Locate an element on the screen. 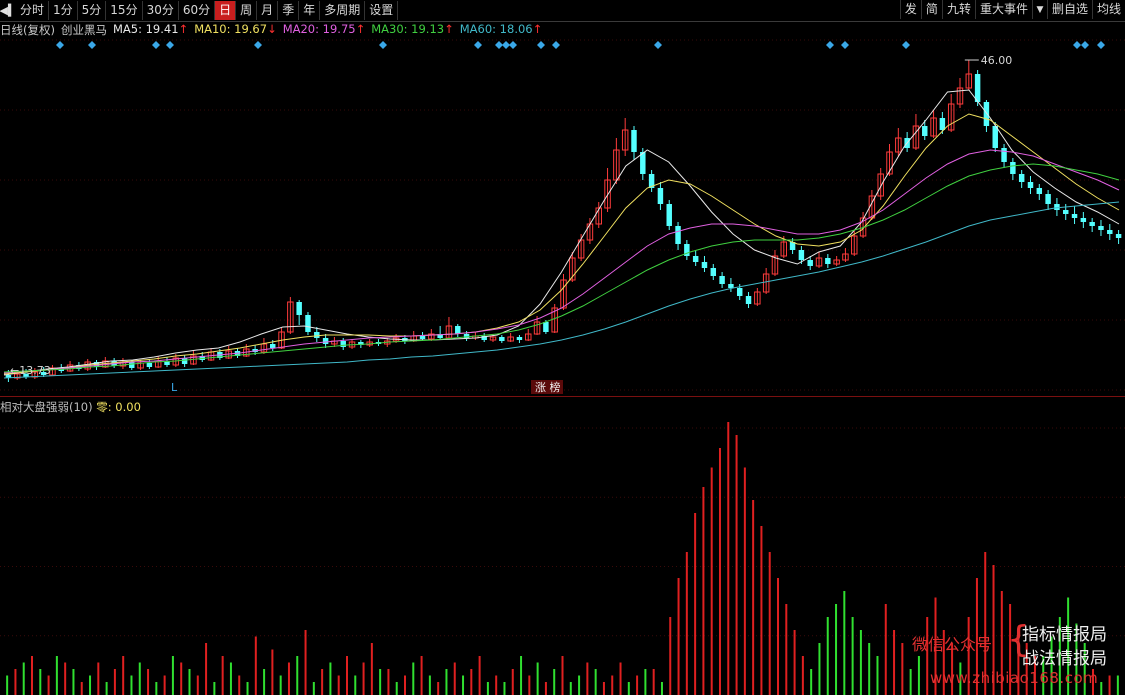  indicator-legend: 相对大盘强弱(10) 零: 0.00 is located at coordinates (70, 407).